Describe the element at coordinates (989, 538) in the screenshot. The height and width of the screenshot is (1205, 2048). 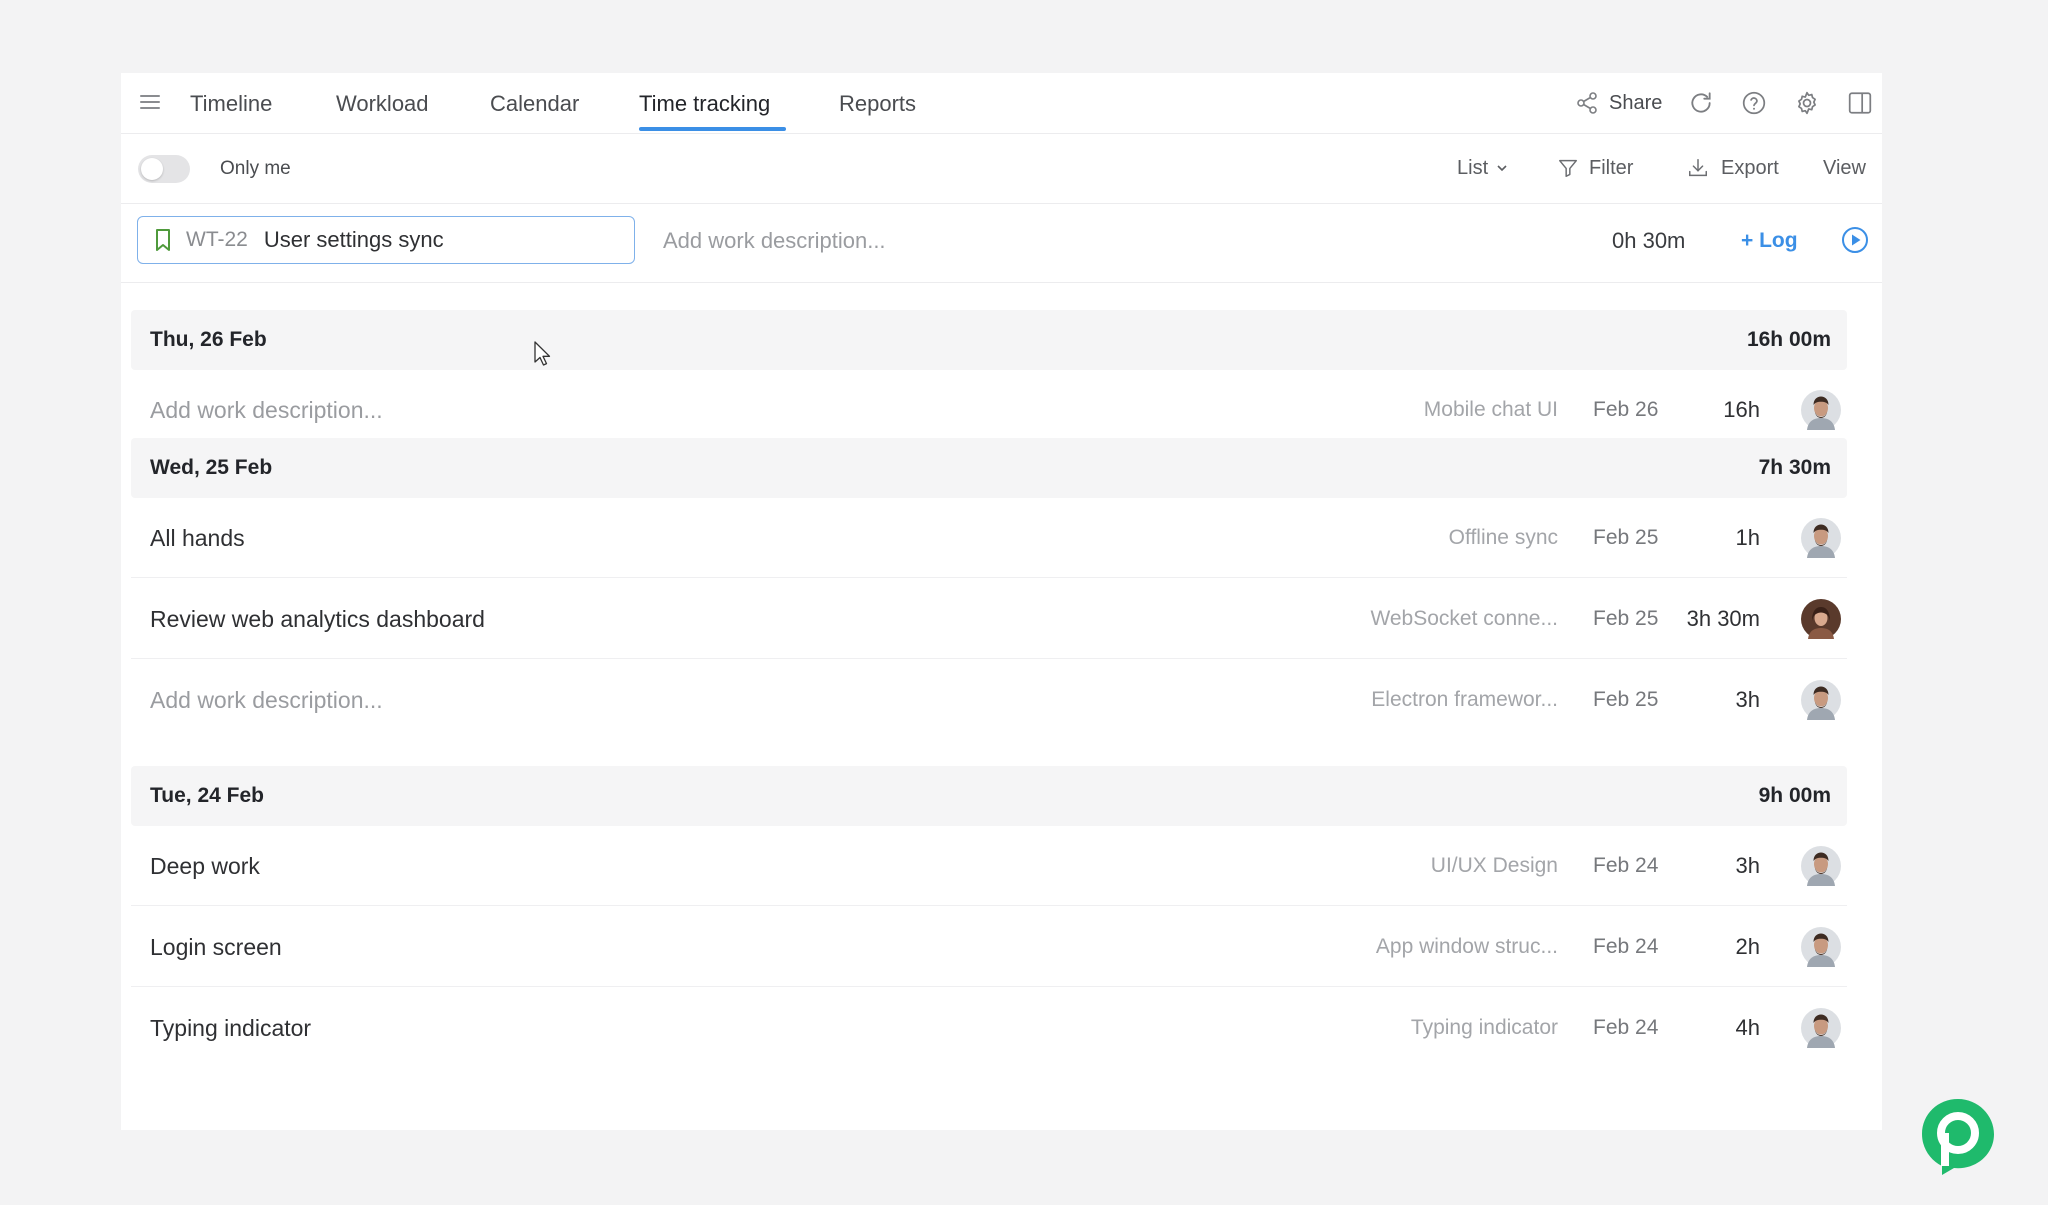
I see `time-entry-row: All hands Offline sync Feb 25 1h` at that location.